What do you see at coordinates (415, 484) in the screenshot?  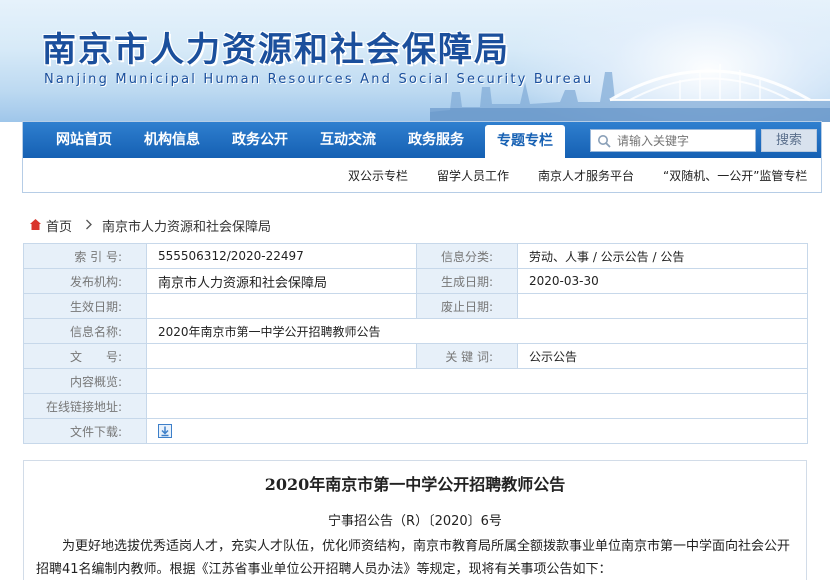 I see `article-title: 2020年南京市第一中学公开招聘教师公告` at bounding box center [415, 484].